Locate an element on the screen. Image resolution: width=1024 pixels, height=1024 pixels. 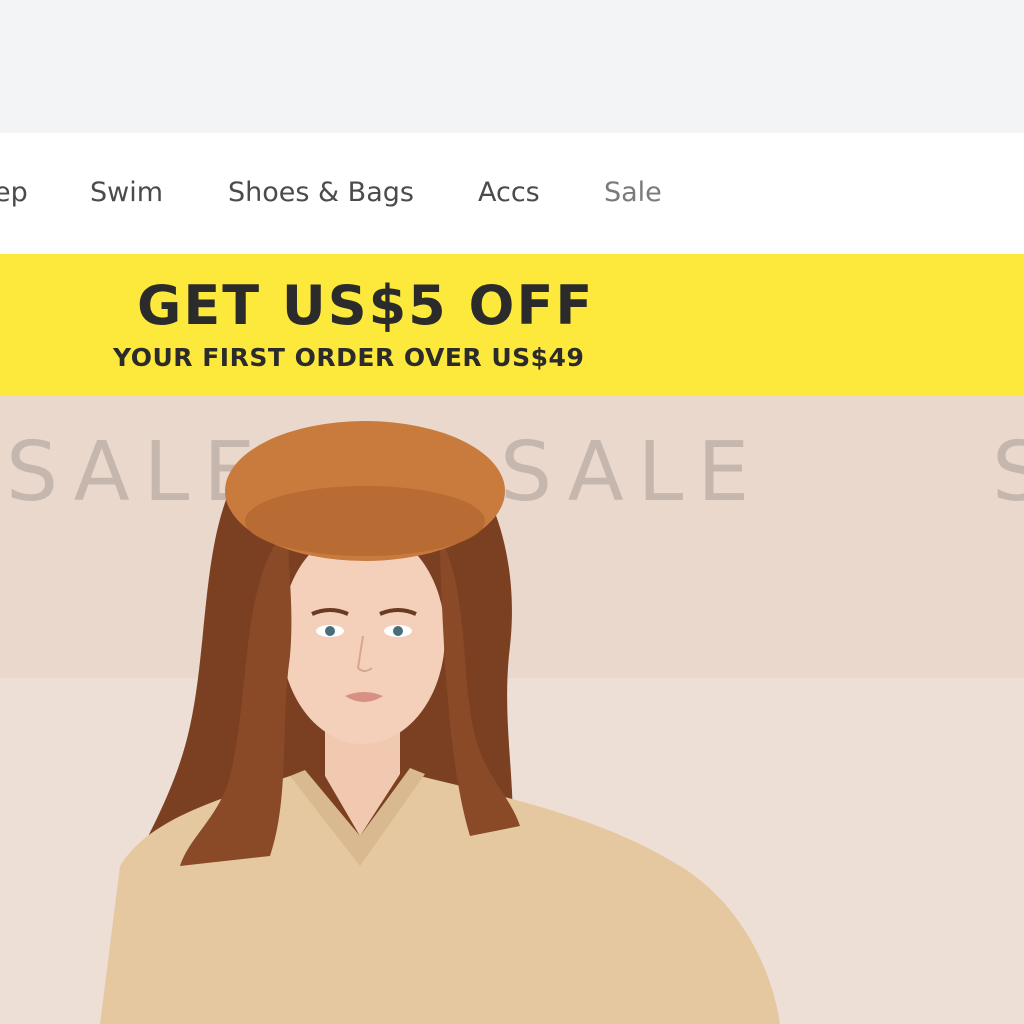
nav-item-accs: Accs is located at coordinates (509, 193).